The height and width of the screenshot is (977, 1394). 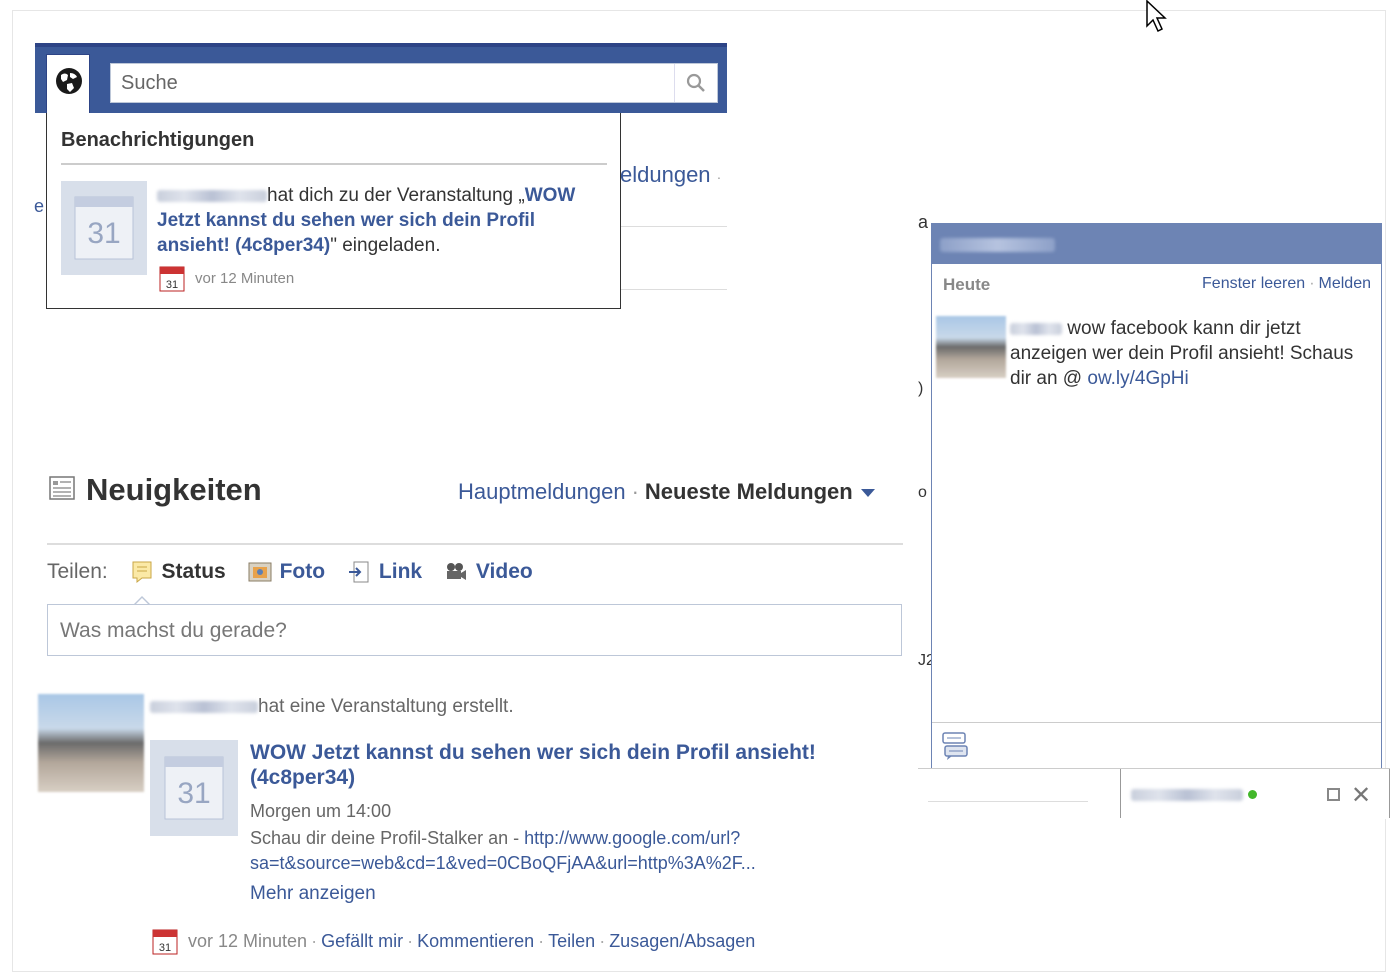 What do you see at coordinates (1156, 16) in the screenshot?
I see `mouse-cursor` at bounding box center [1156, 16].